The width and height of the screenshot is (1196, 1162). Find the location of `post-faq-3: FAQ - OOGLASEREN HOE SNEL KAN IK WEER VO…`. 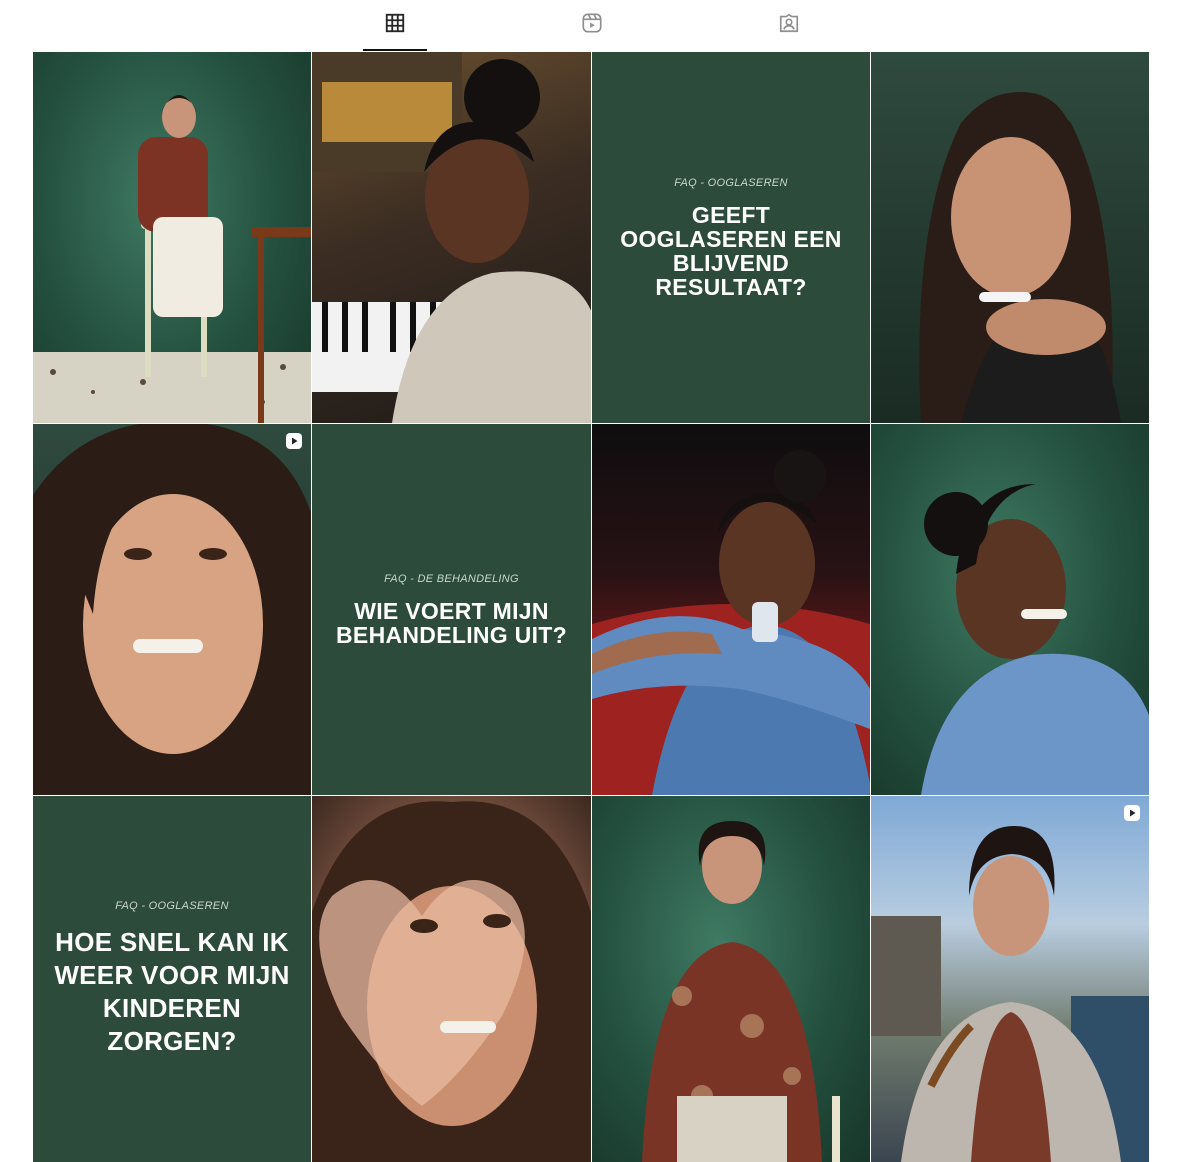

post-faq-3: FAQ - OOGLASEREN HOE SNEL KAN IK WEER VO… is located at coordinates (172, 979).